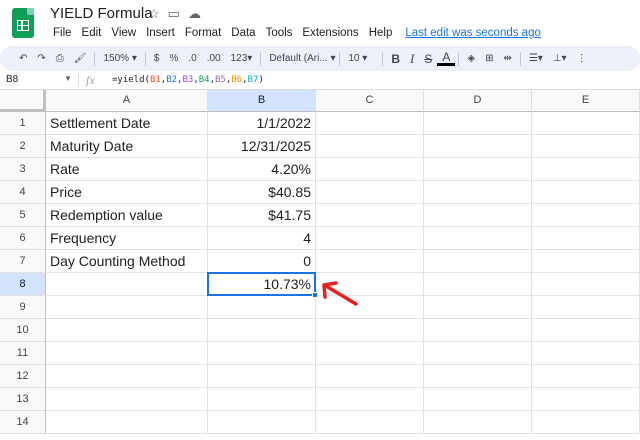 This screenshot has width=640, height=440. I want to click on more-options-icon: ⋮, so click(582, 58).